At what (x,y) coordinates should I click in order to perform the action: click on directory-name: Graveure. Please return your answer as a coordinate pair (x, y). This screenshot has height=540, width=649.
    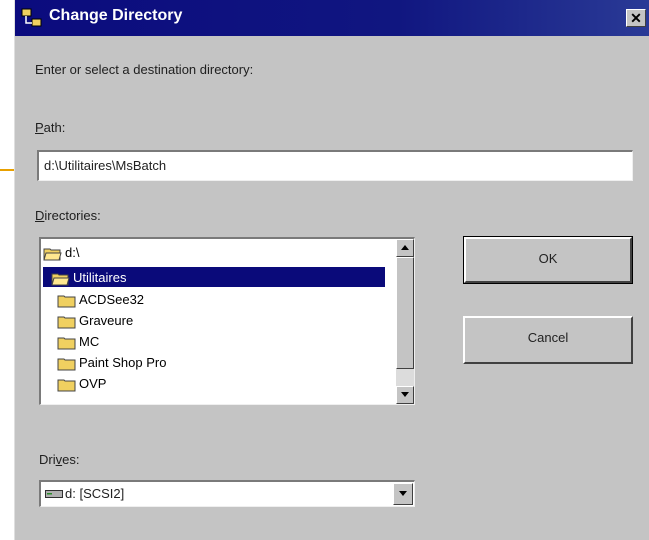
    Looking at the image, I should click on (106, 320).